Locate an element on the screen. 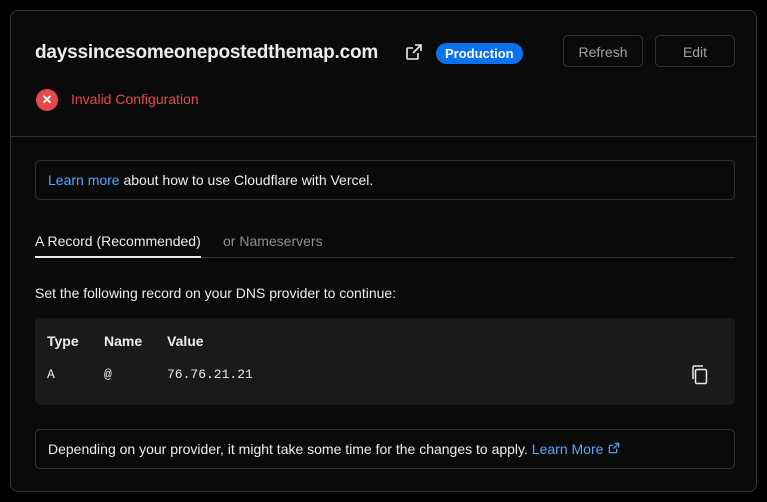  tab-a-record: A Record (Recommended) is located at coordinates (118, 245).